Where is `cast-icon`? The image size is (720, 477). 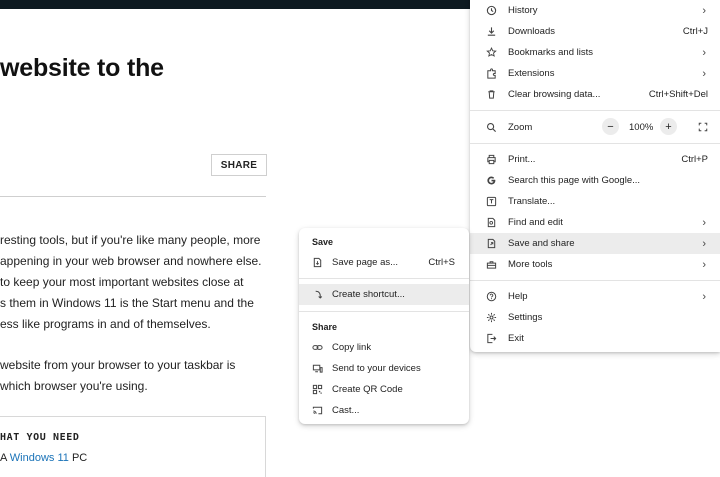 cast-icon is located at coordinates (317, 410).